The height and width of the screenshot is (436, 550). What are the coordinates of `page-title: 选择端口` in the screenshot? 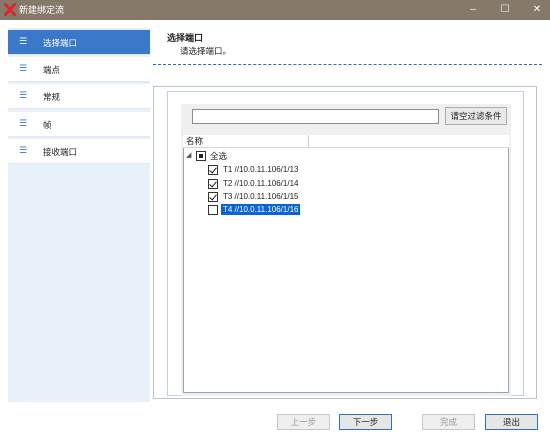 It's located at (185, 38).